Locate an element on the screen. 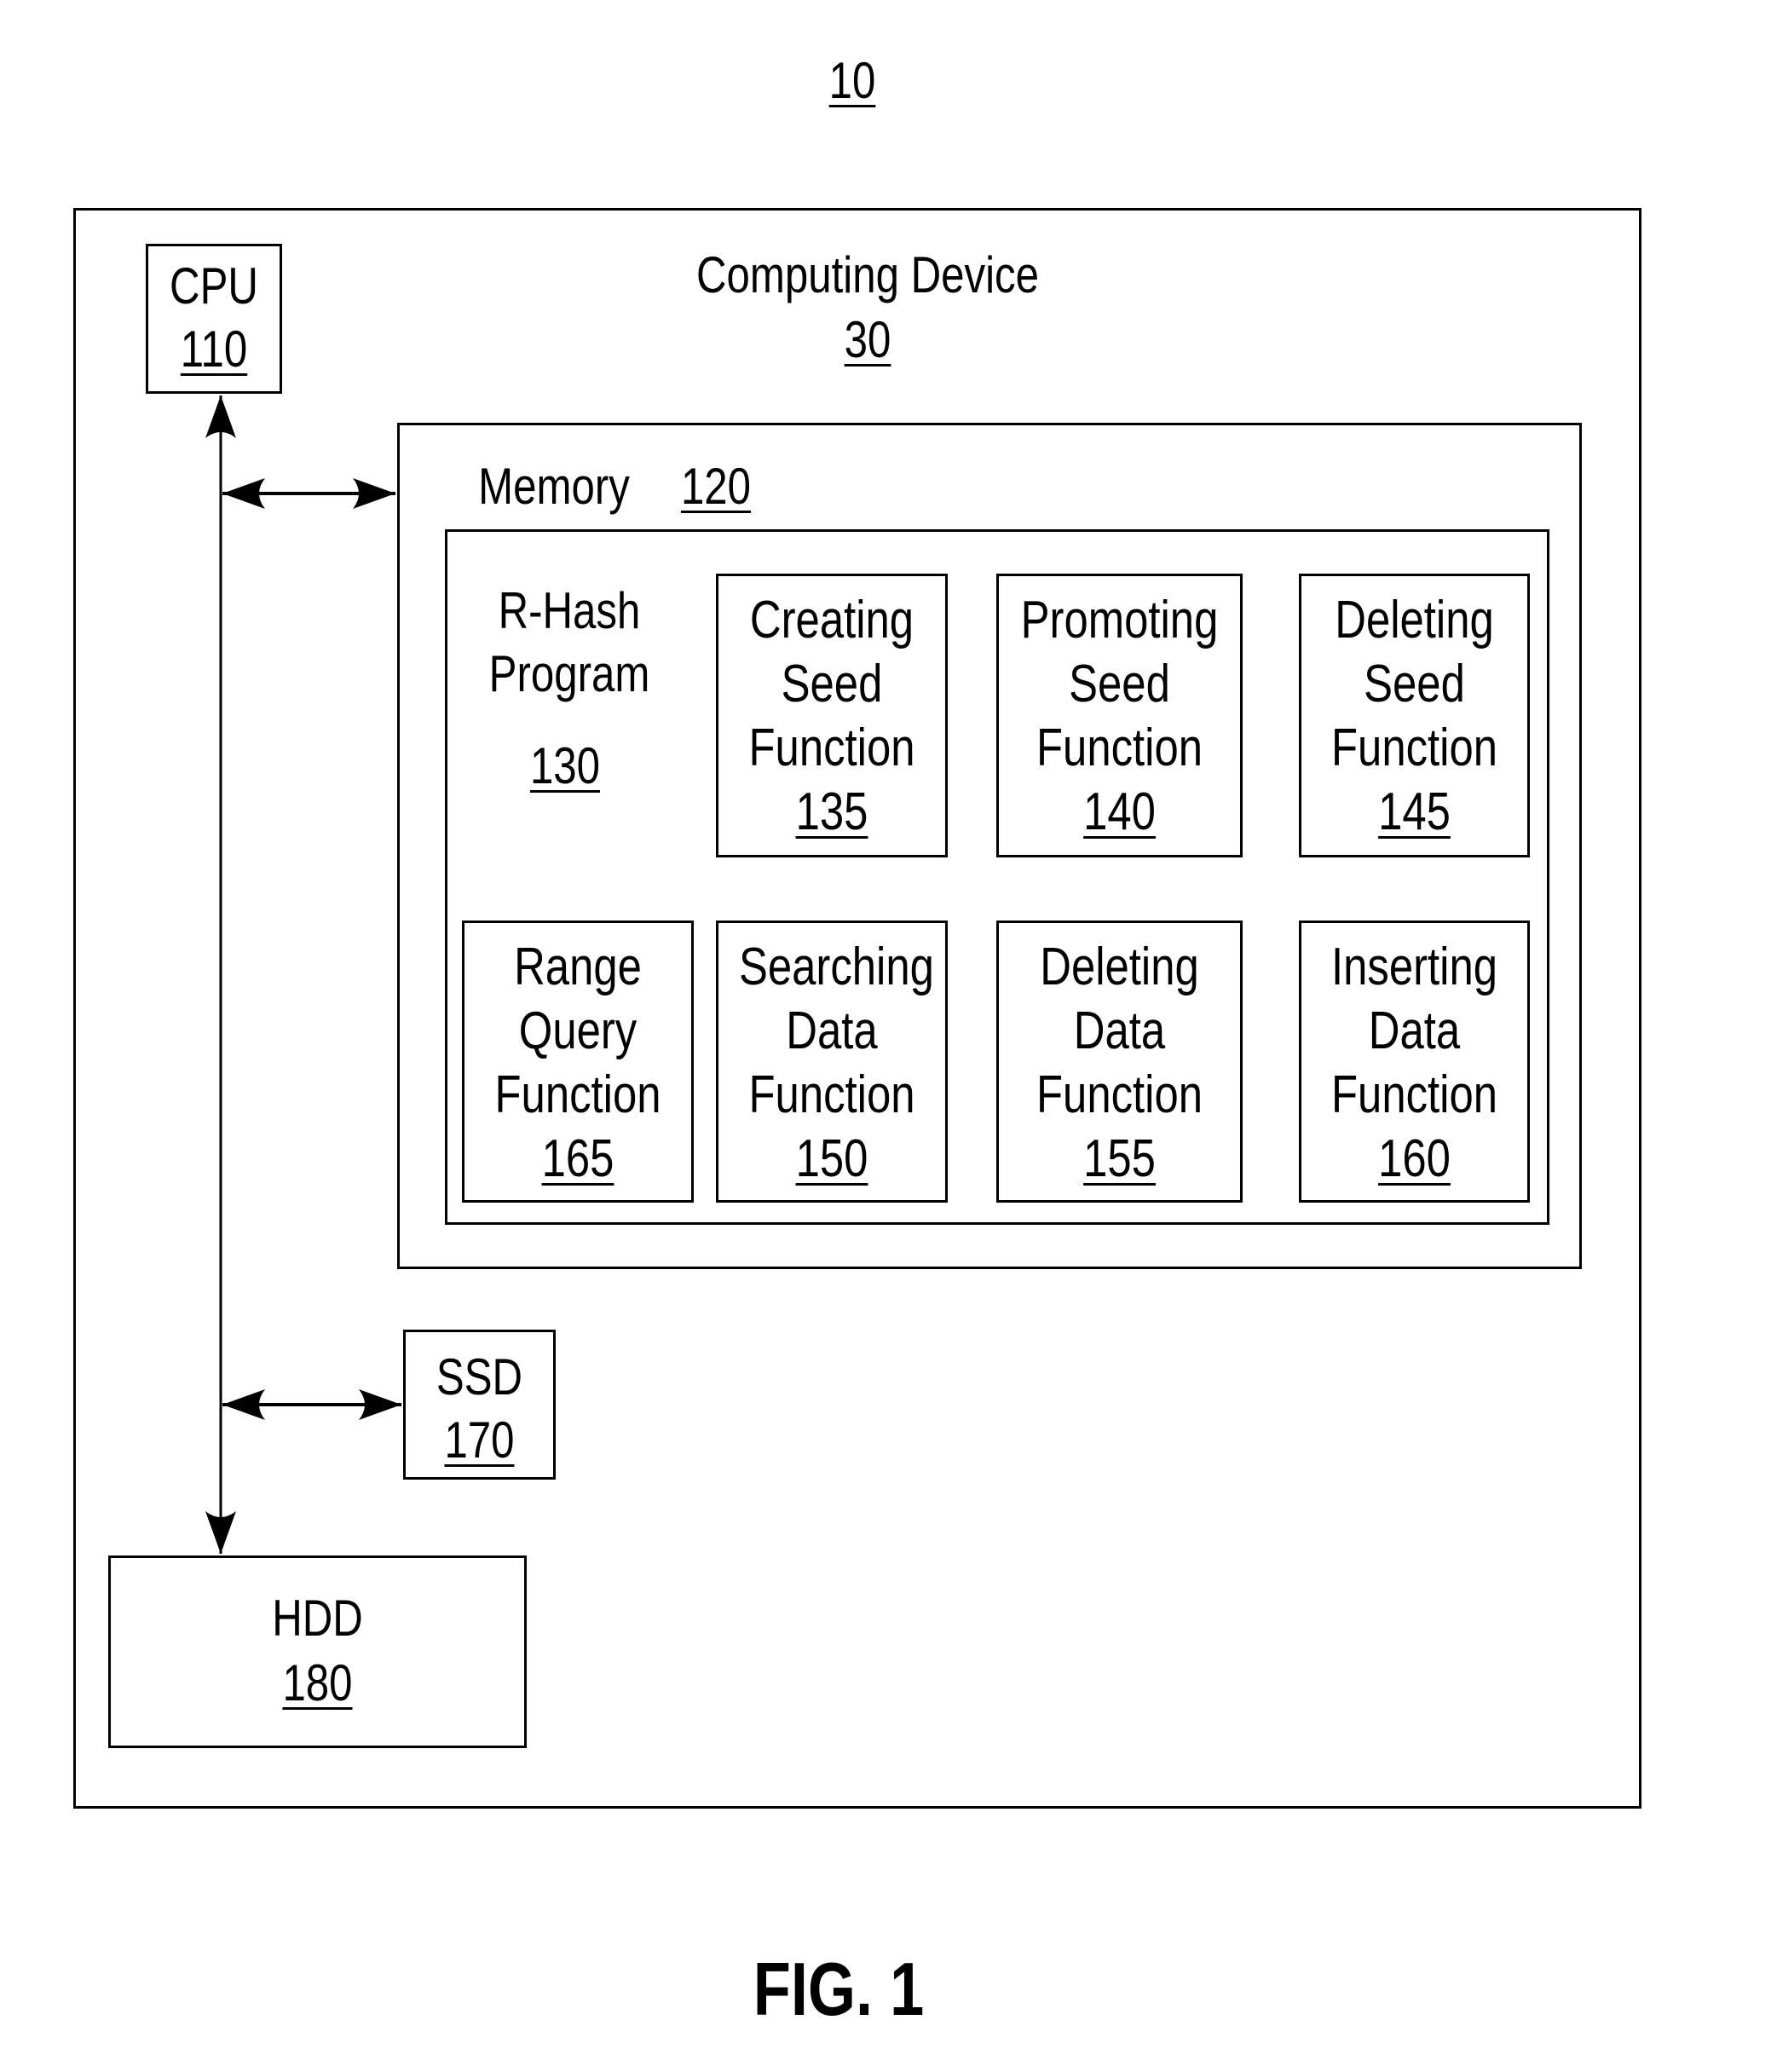 The width and height of the screenshot is (1777, 2072). figure-caption: FIG. 1 is located at coordinates (839, 1989).